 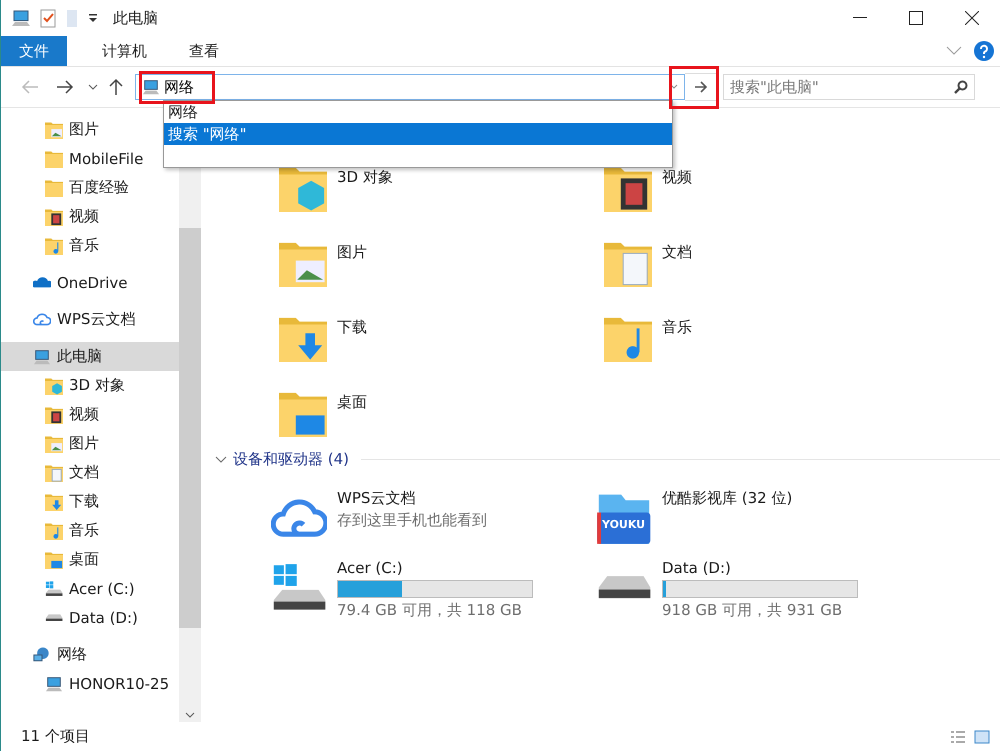 I want to click on sidebar-item: WPS云文档, so click(x=71, y=319).